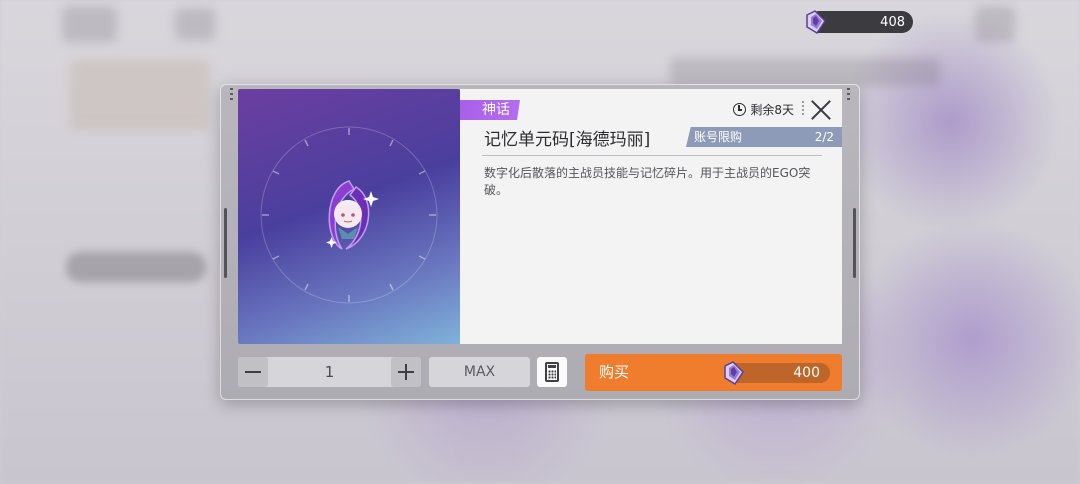 This screenshot has width=1080, height=484. What do you see at coordinates (647, 181) in the screenshot?
I see `item-description: 数字化后散落的主战员技能与记忆碎片。用于主战员的EGO突破。` at bounding box center [647, 181].